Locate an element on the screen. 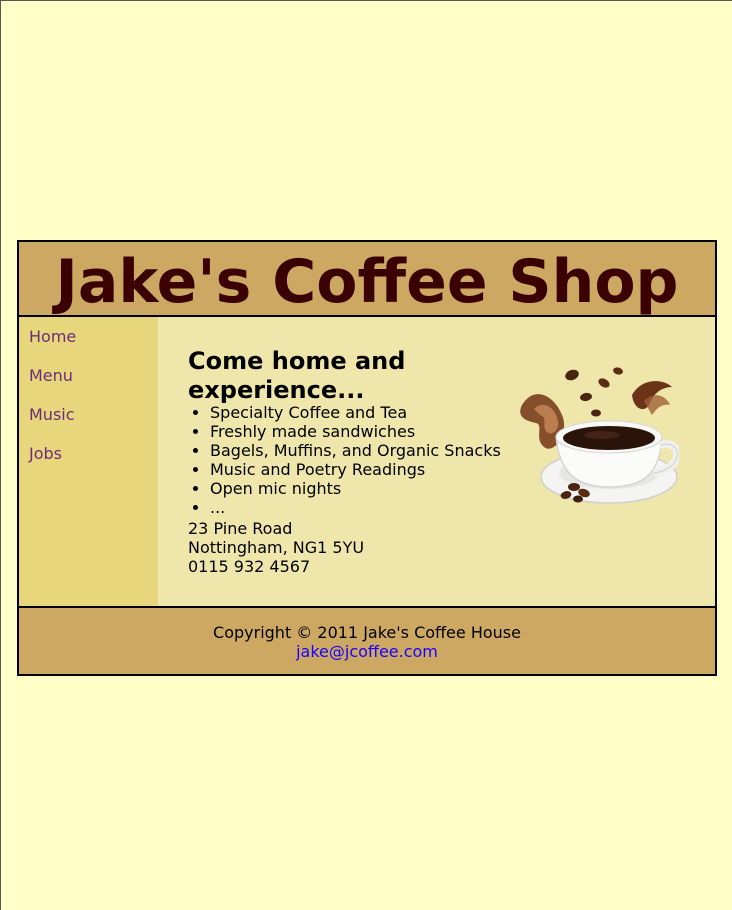 The height and width of the screenshot is (910, 732). site-header: Jake's Coffee Shop is located at coordinates (367, 279).